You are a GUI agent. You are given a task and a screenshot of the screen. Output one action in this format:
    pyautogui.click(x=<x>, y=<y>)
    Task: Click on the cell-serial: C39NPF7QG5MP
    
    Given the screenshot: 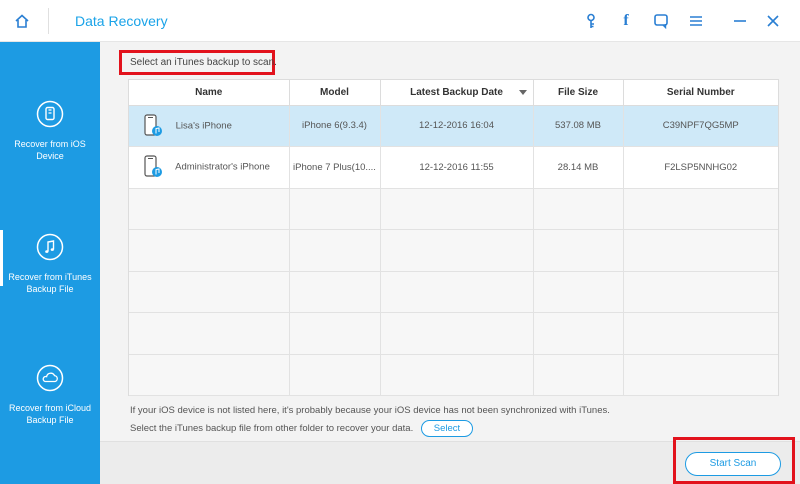 What is the action you would take?
    pyautogui.click(x=700, y=126)
    